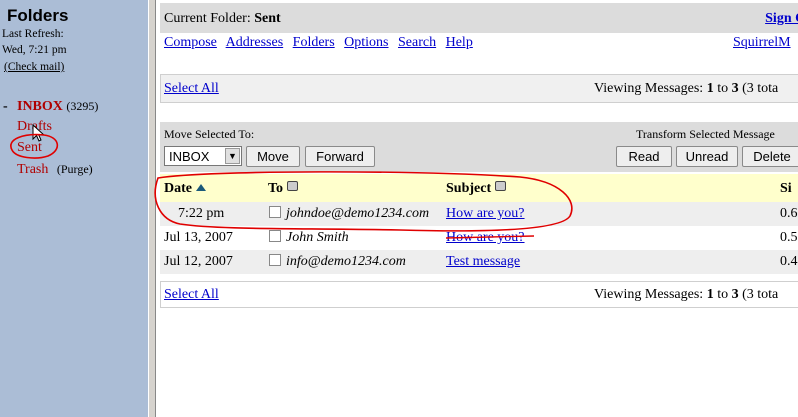 This screenshot has width=798, height=417. I want to click on row-to-text: johndoe@demo1234.com, so click(358, 213).